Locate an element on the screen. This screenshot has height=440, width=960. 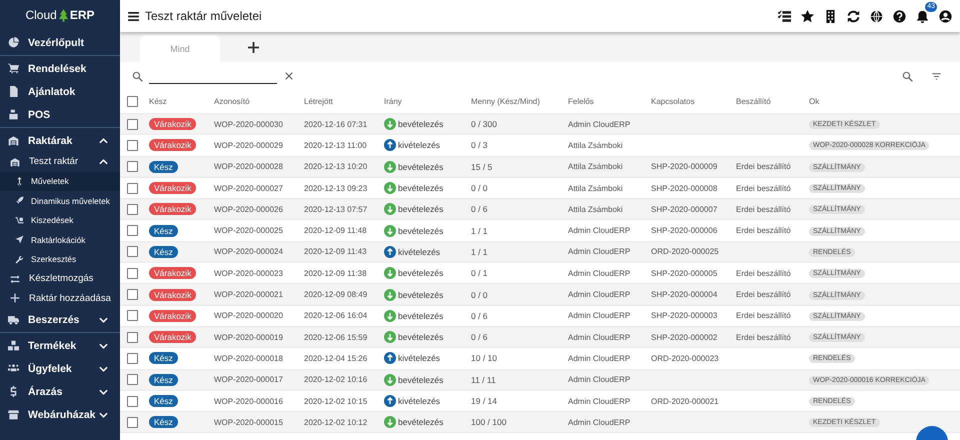
sidebar-item: Ügyfelek is located at coordinates (60, 368).